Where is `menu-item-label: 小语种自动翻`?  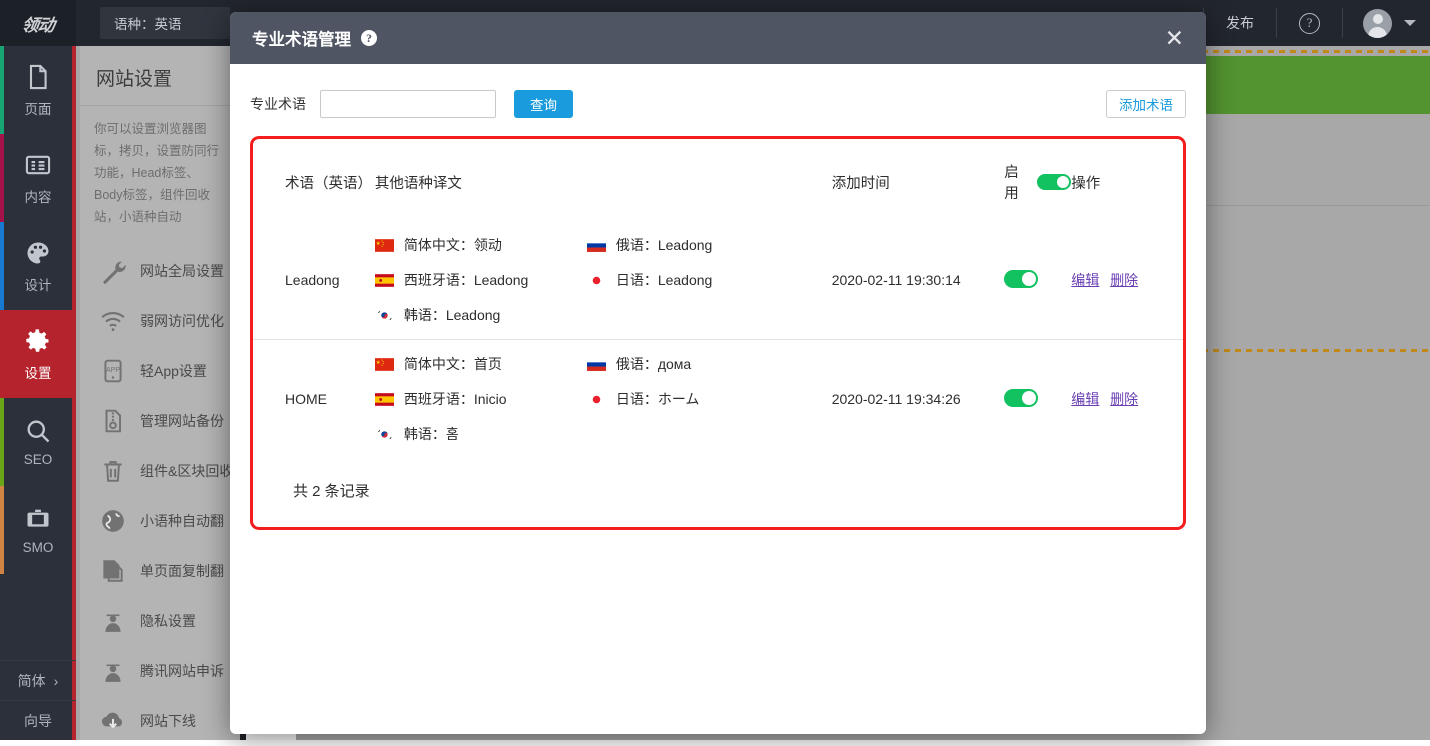
menu-item-label: 小语种自动翻 is located at coordinates (182, 521).